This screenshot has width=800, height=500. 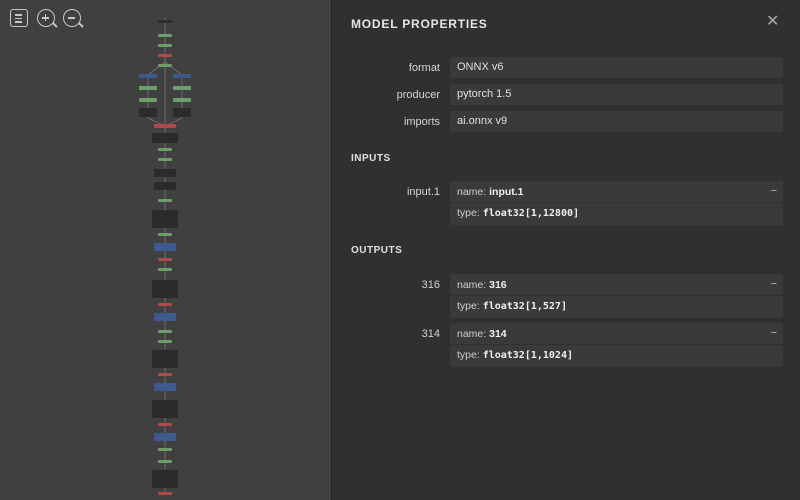 What do you see at coordinates (419, 24) in the screenshot?
I see `panel-title: MODEL PROPERTIES` at bounding box center [419, 24].